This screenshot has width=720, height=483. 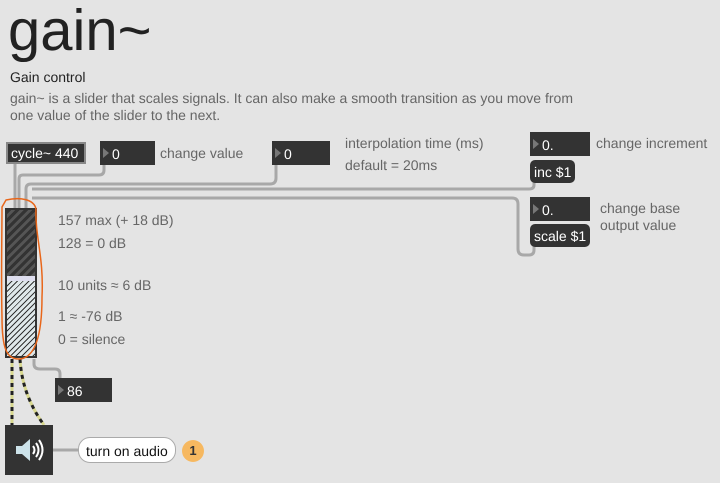 I want to click on description: gain~ is a slider that scales signals. It can also make a smooth transition as you move from one value of the slider to the next., so click(x=292, y=107).